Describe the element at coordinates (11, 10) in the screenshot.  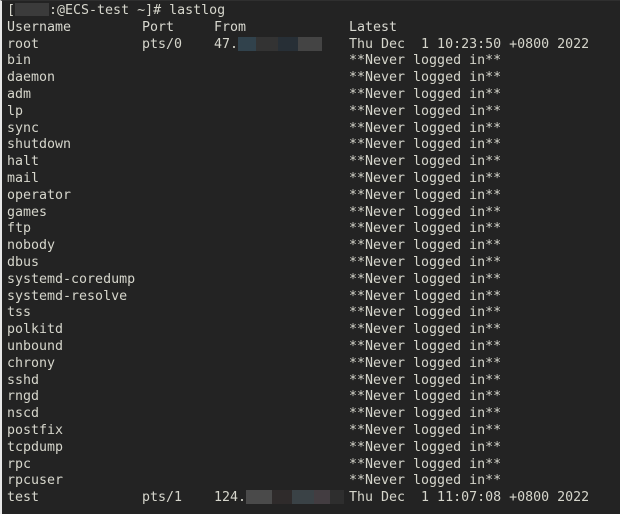
I see `prompt-open-bracket: [` at that location.